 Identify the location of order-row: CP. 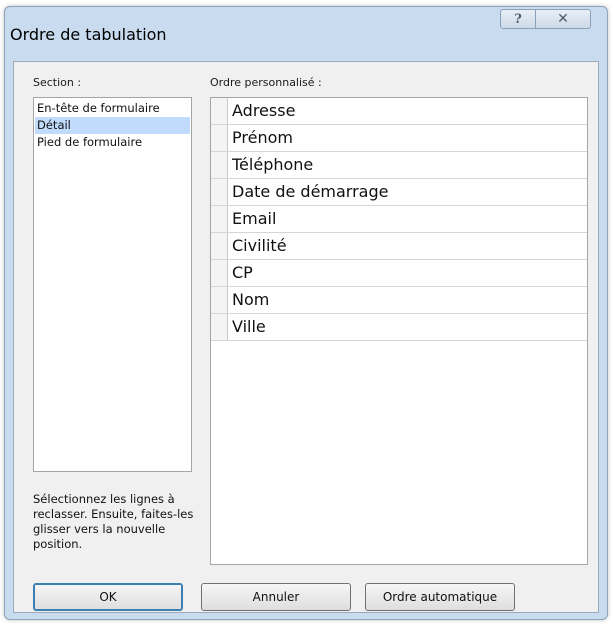
(399, 273).